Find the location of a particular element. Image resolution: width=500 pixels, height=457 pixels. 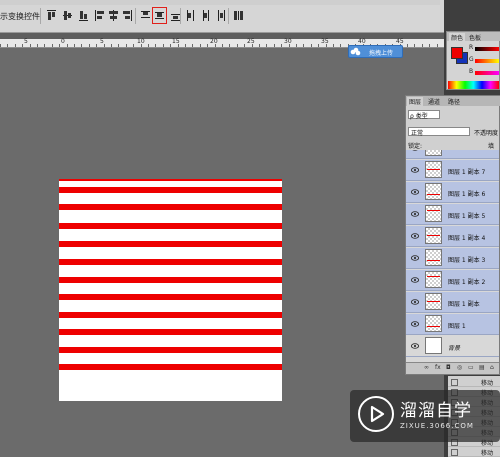

layer-row: 图层 1 副本 4 is located at coordinates (452, 236).